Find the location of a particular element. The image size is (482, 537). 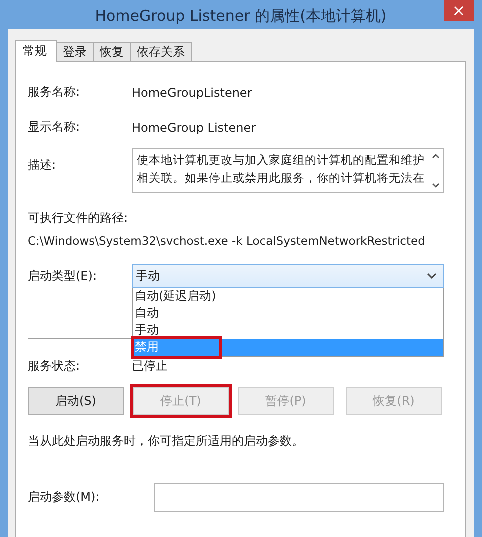

field-label: 可执行文件的路径: is located at coordinates (79, 218).